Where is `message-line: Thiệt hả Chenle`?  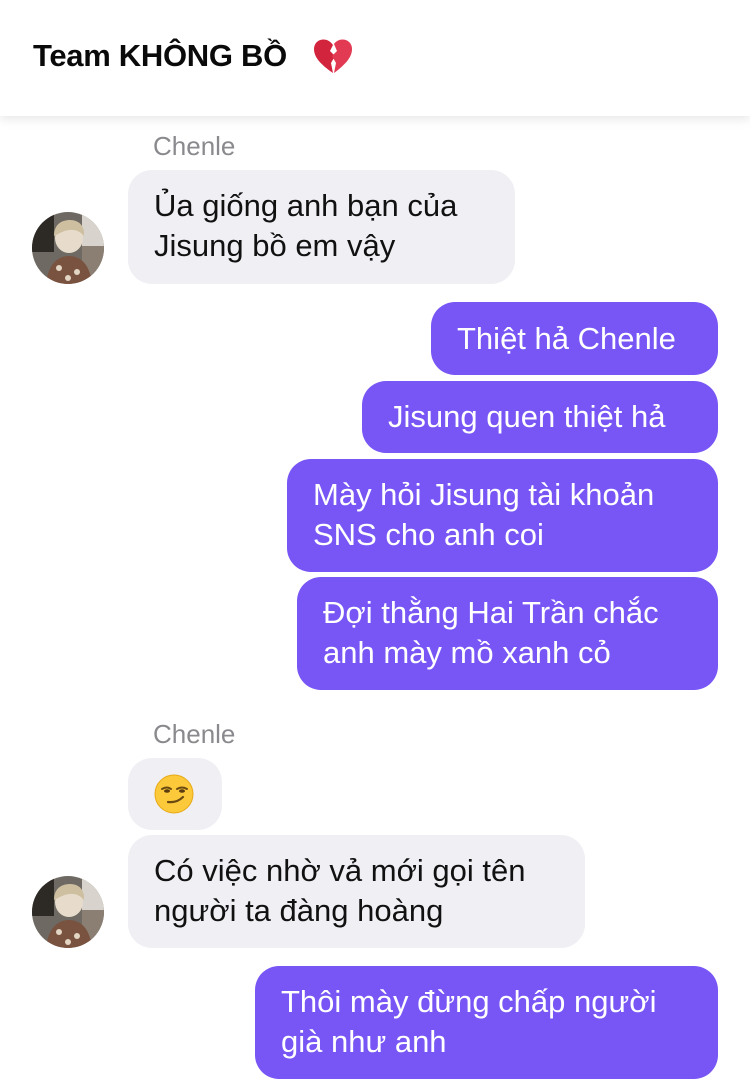 message-line: Thiệt hả Chenle is located at coordinates (566, 338).